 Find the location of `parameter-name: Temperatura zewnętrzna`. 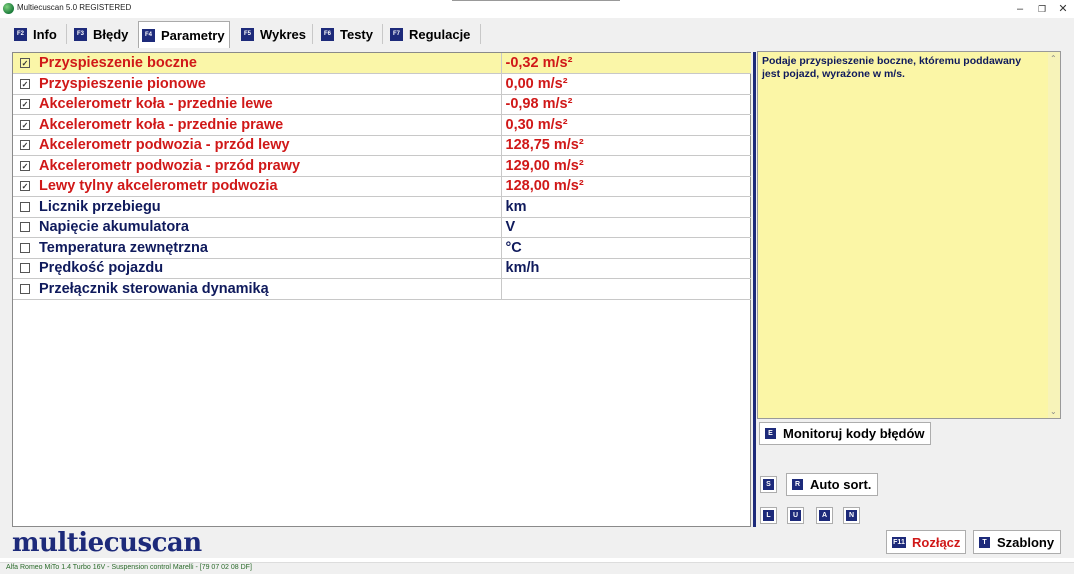

parameter-name: Temperatura zewnętrzna is located at coordinates (269, 248).